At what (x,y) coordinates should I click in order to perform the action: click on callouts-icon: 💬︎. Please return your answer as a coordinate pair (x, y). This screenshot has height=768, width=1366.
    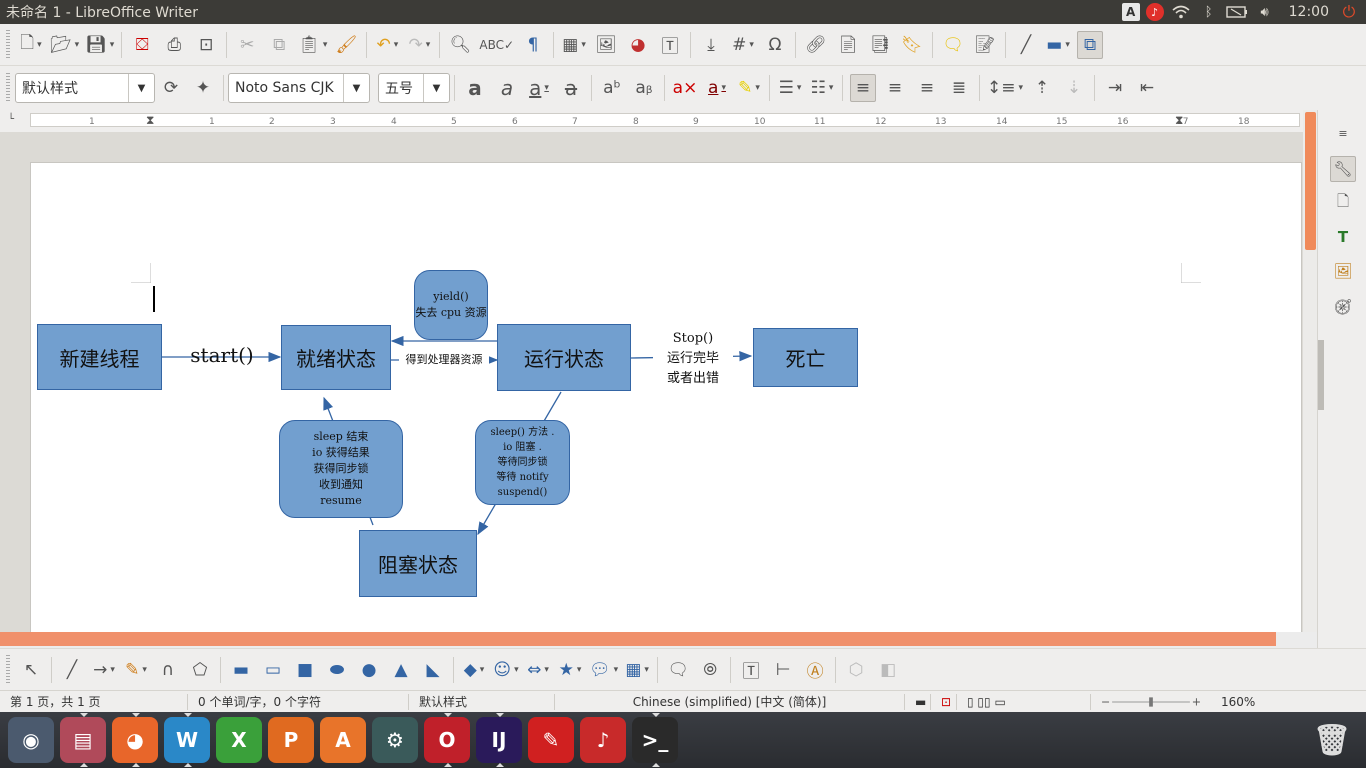
    Looking at the image, I should click on (603, 670).